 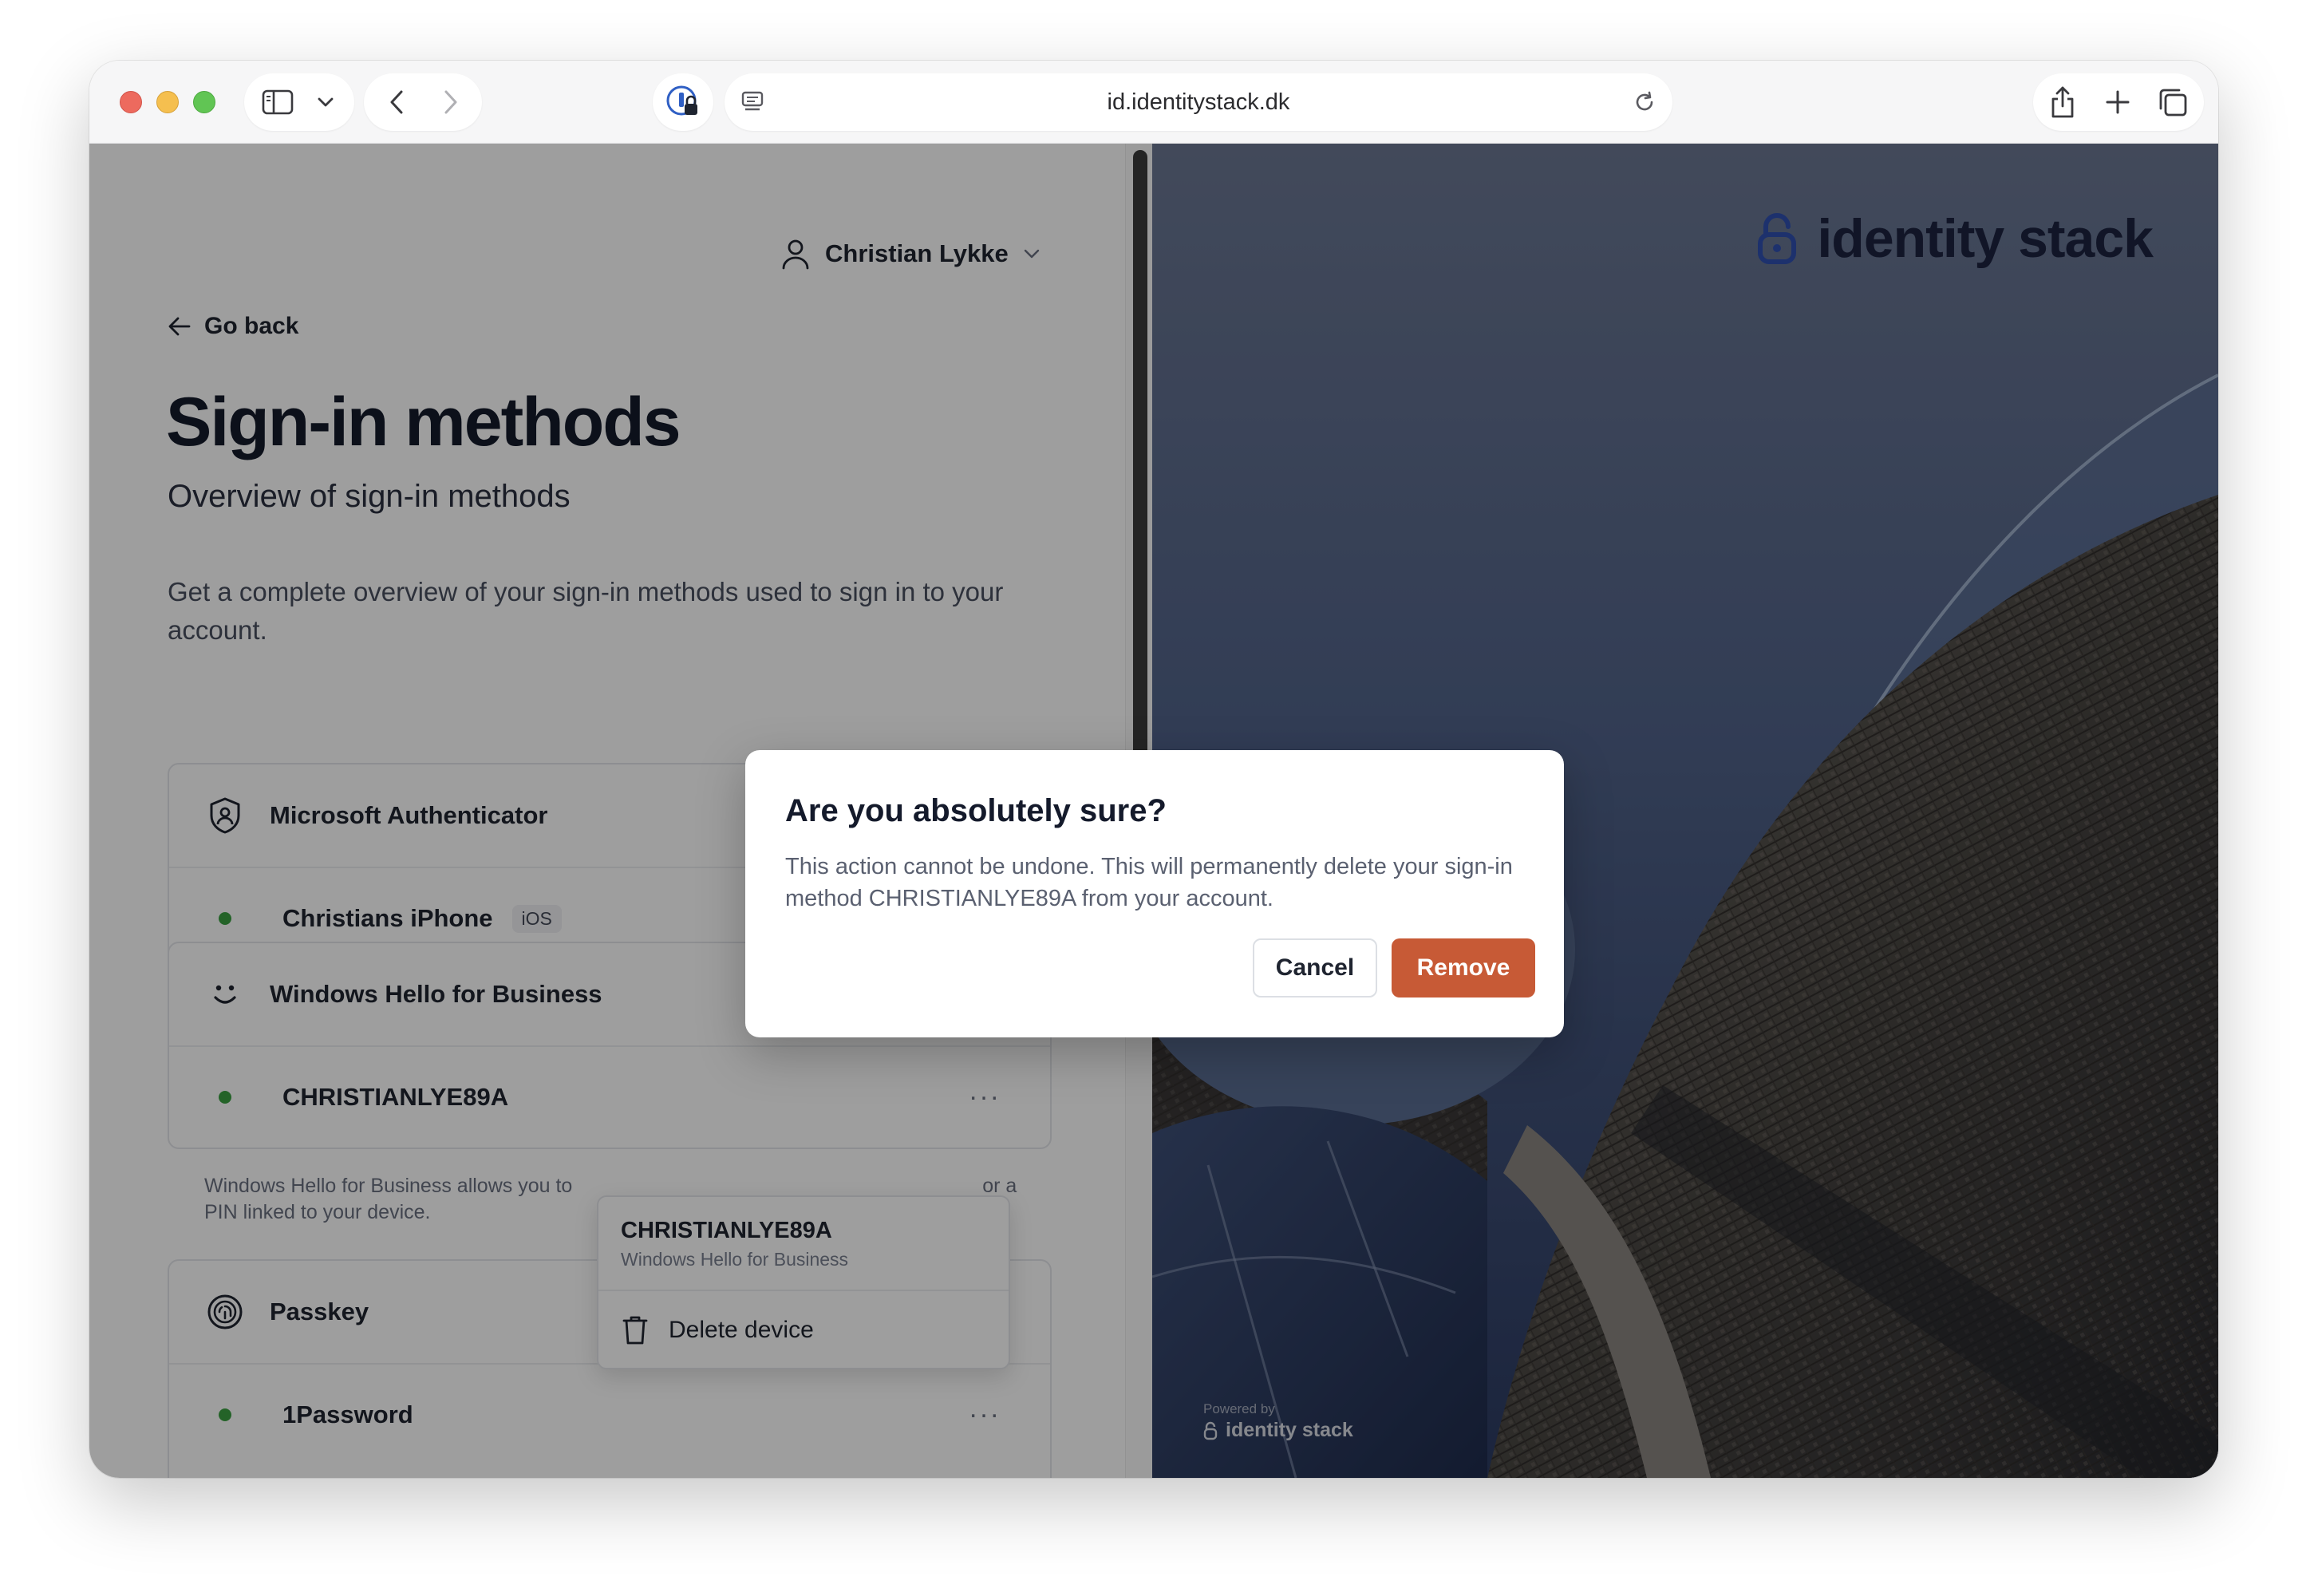 I want to click on back-icon, so click(x=396, y=102).